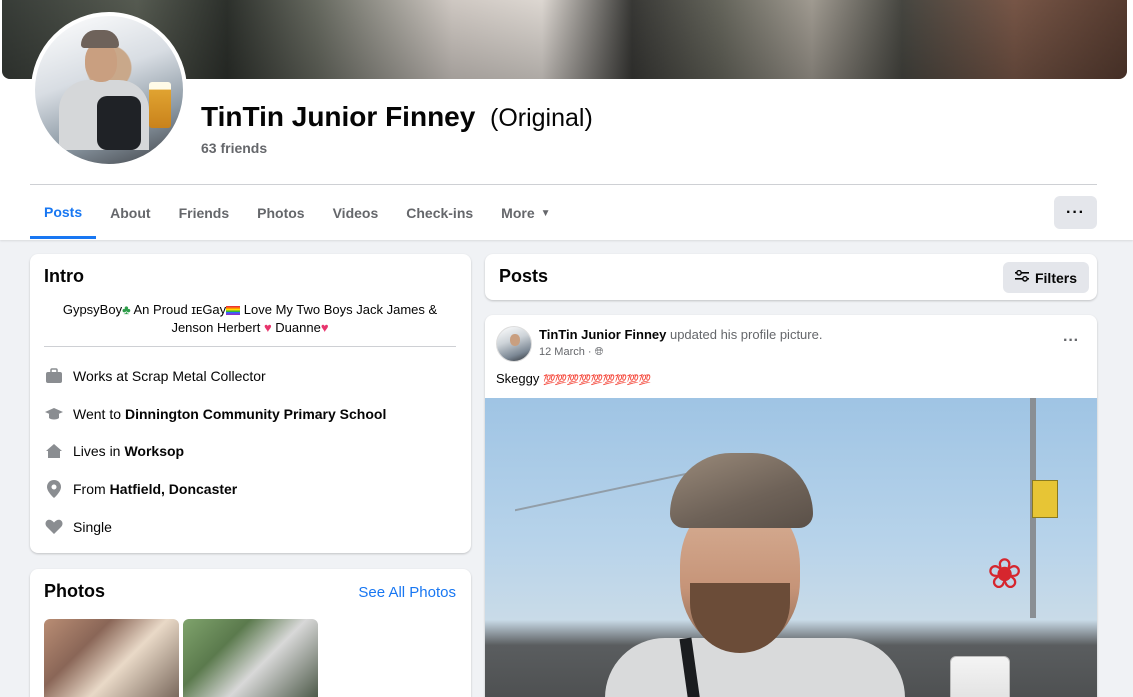 This screenshot has height=697, width=1133. I want to click on tab-check-ins: Check-ins, so click(439, 213).